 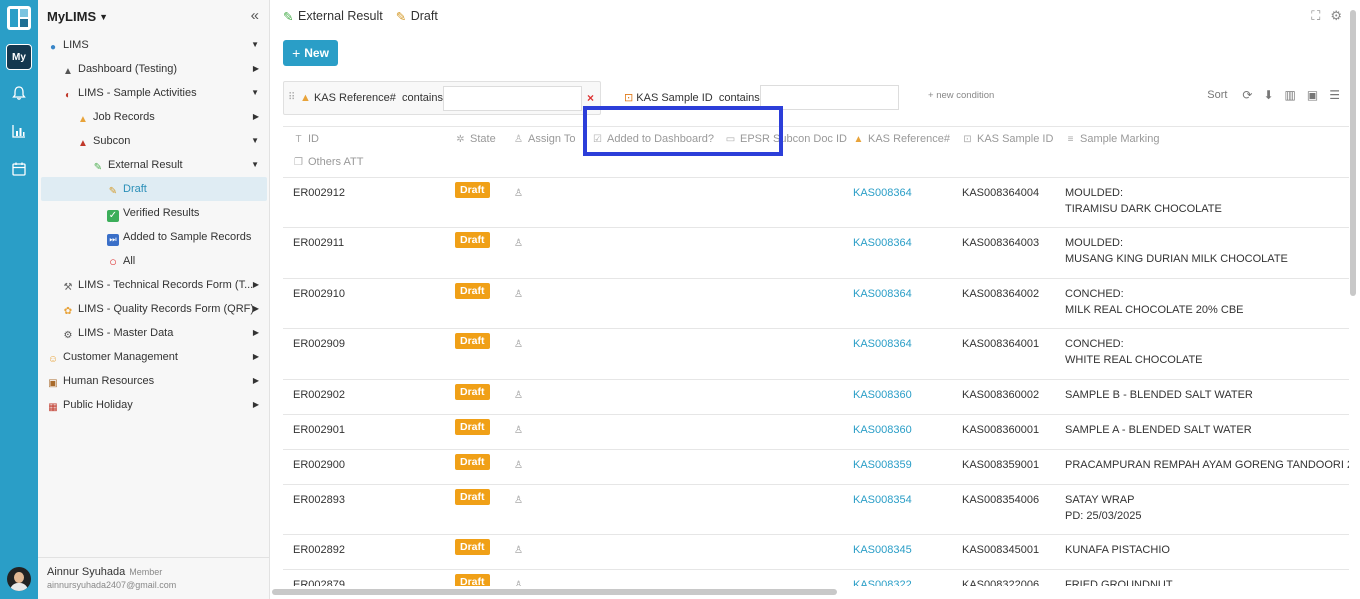 What do you see at coordinates (19, 131) in the screenshot?
I see `chart-icon` at bounding box center [19, 131].